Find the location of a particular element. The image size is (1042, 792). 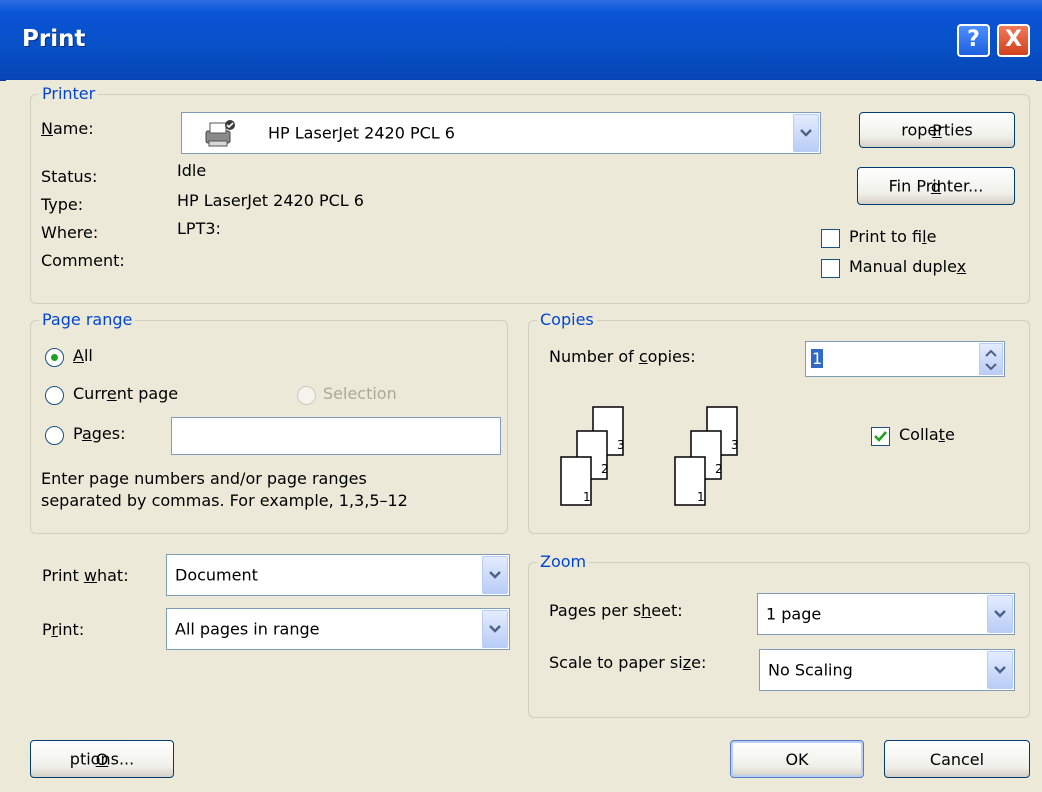

pages-label: Pages: is located at coordinates (99, 433).